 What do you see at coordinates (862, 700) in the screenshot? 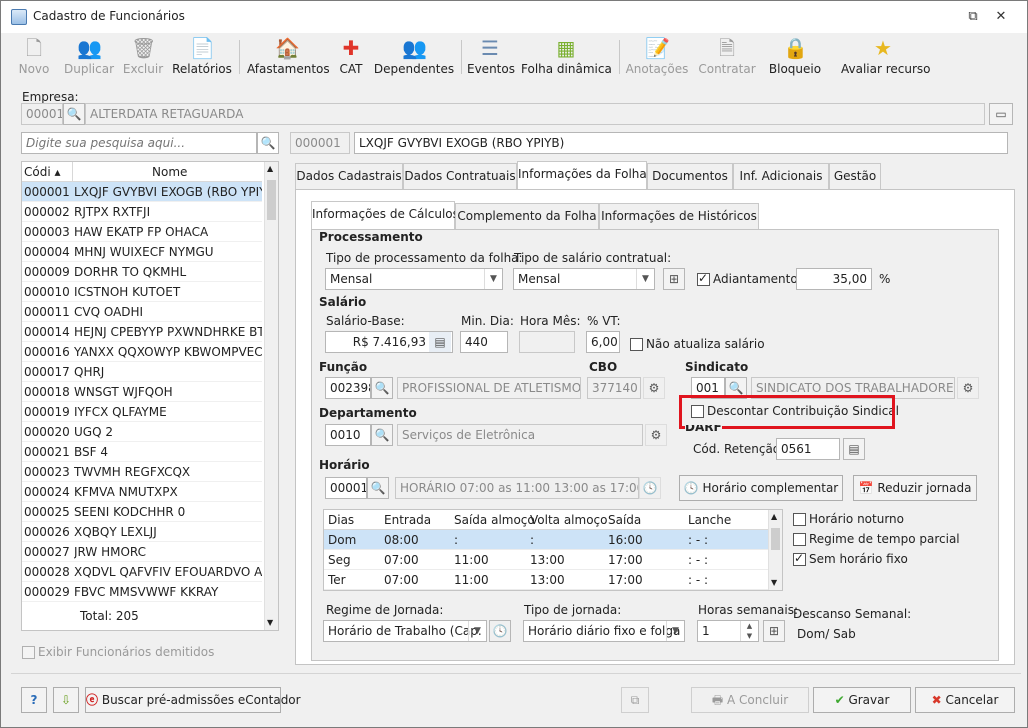
I see `gravar-button: ✔ Gravar` at bounding box center [862, 700].